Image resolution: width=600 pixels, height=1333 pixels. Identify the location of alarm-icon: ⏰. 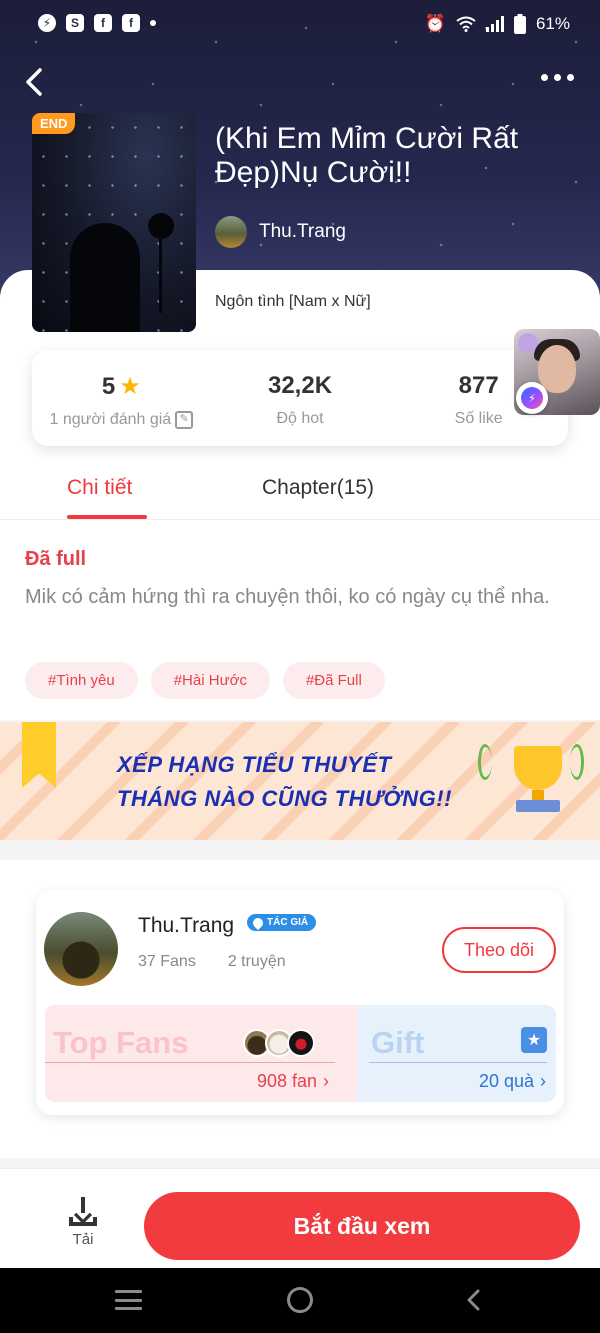
(435, 23).